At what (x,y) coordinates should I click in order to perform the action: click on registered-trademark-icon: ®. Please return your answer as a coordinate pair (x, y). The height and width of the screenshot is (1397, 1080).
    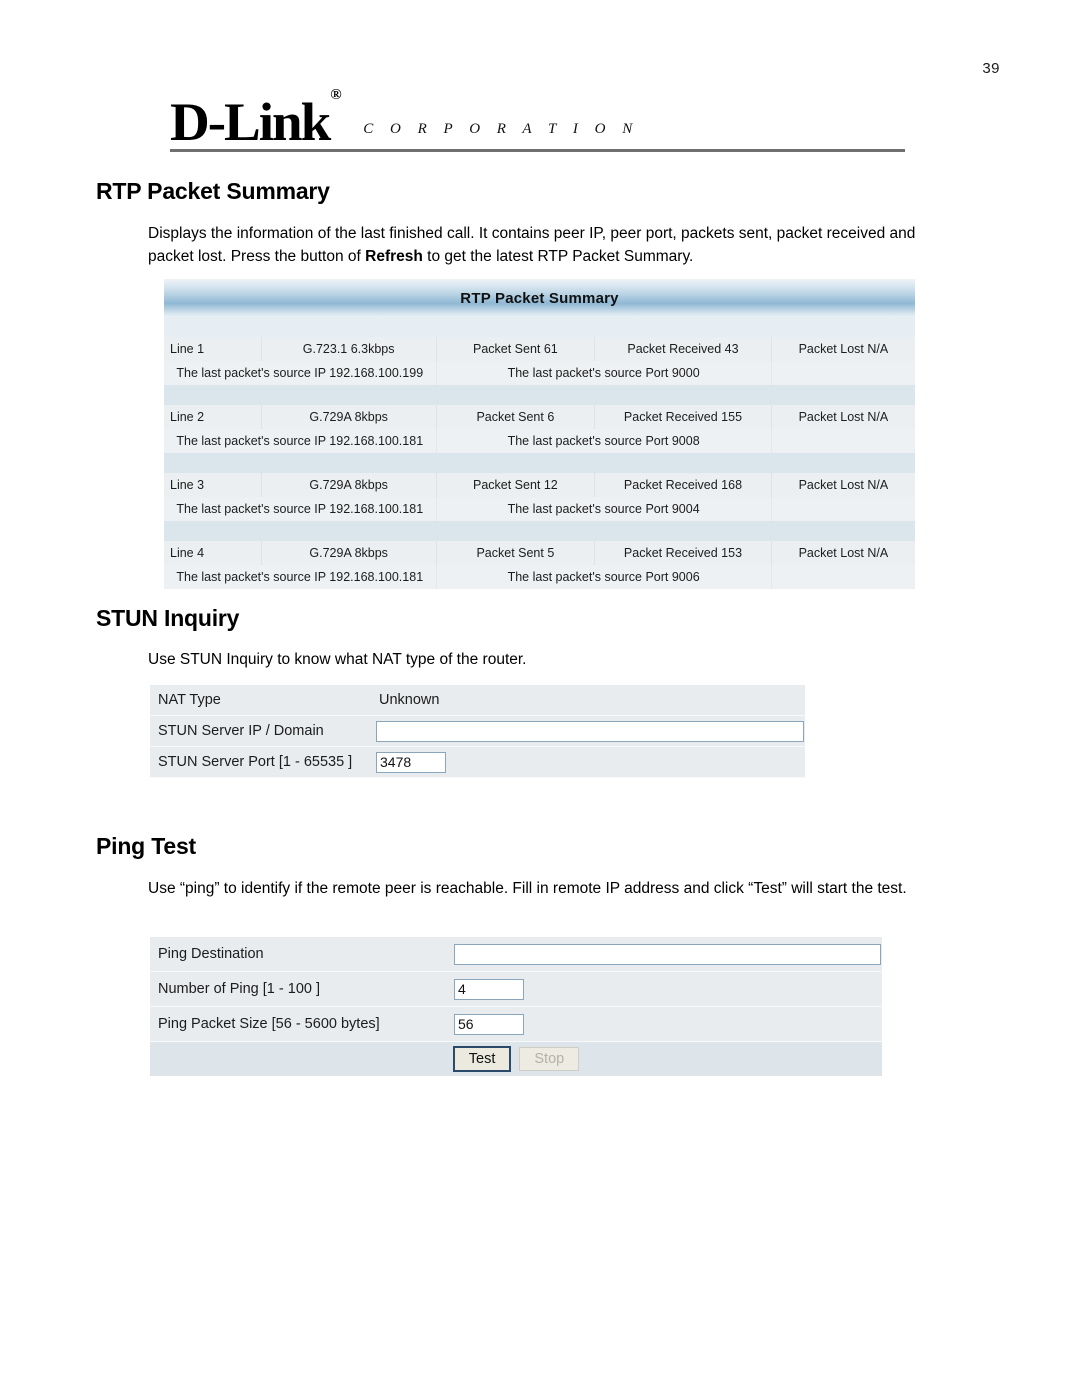
    Looking at the image, I should click on (336, 95).